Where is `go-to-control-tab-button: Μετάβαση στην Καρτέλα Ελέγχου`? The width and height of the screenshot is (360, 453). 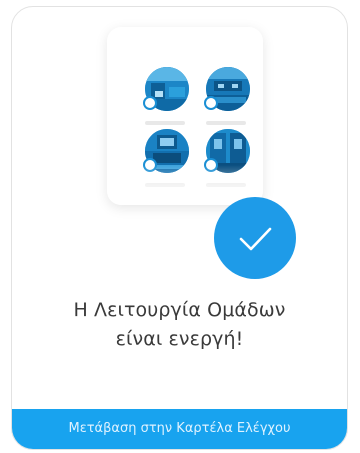
go-to-control-tab-button: Μετάβαση στην Καρτέλα Ελέγχου is located at coordinates (179, 429).